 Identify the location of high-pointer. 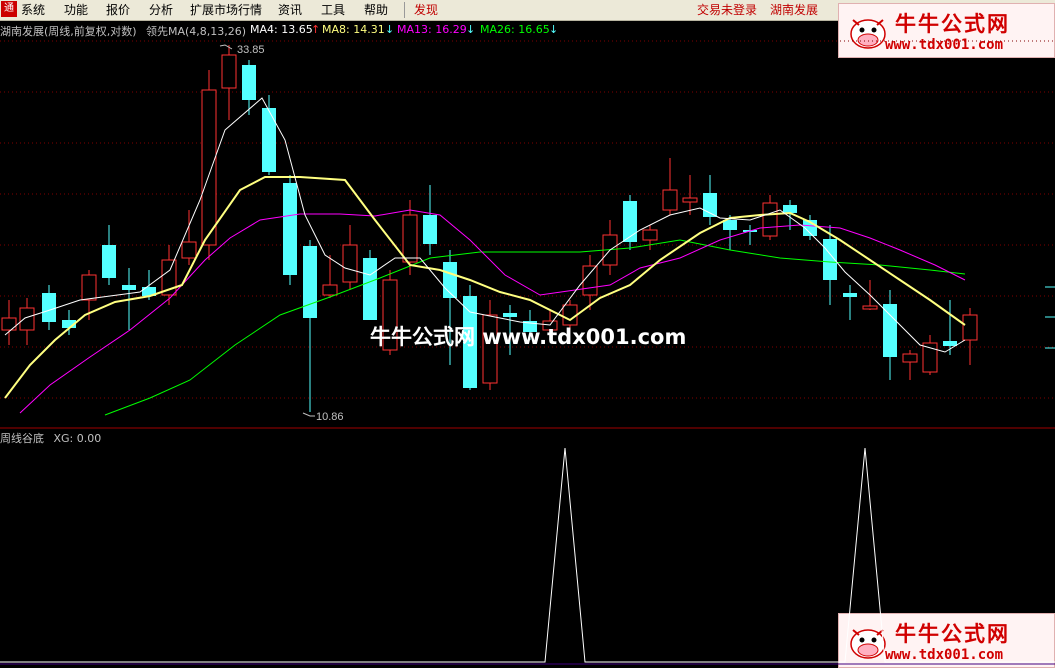
(226, 47).